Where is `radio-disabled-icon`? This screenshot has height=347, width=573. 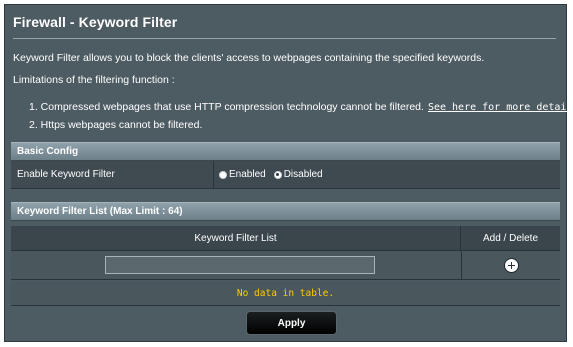
radio-disabled-icon is located at coordinates (277, 174).